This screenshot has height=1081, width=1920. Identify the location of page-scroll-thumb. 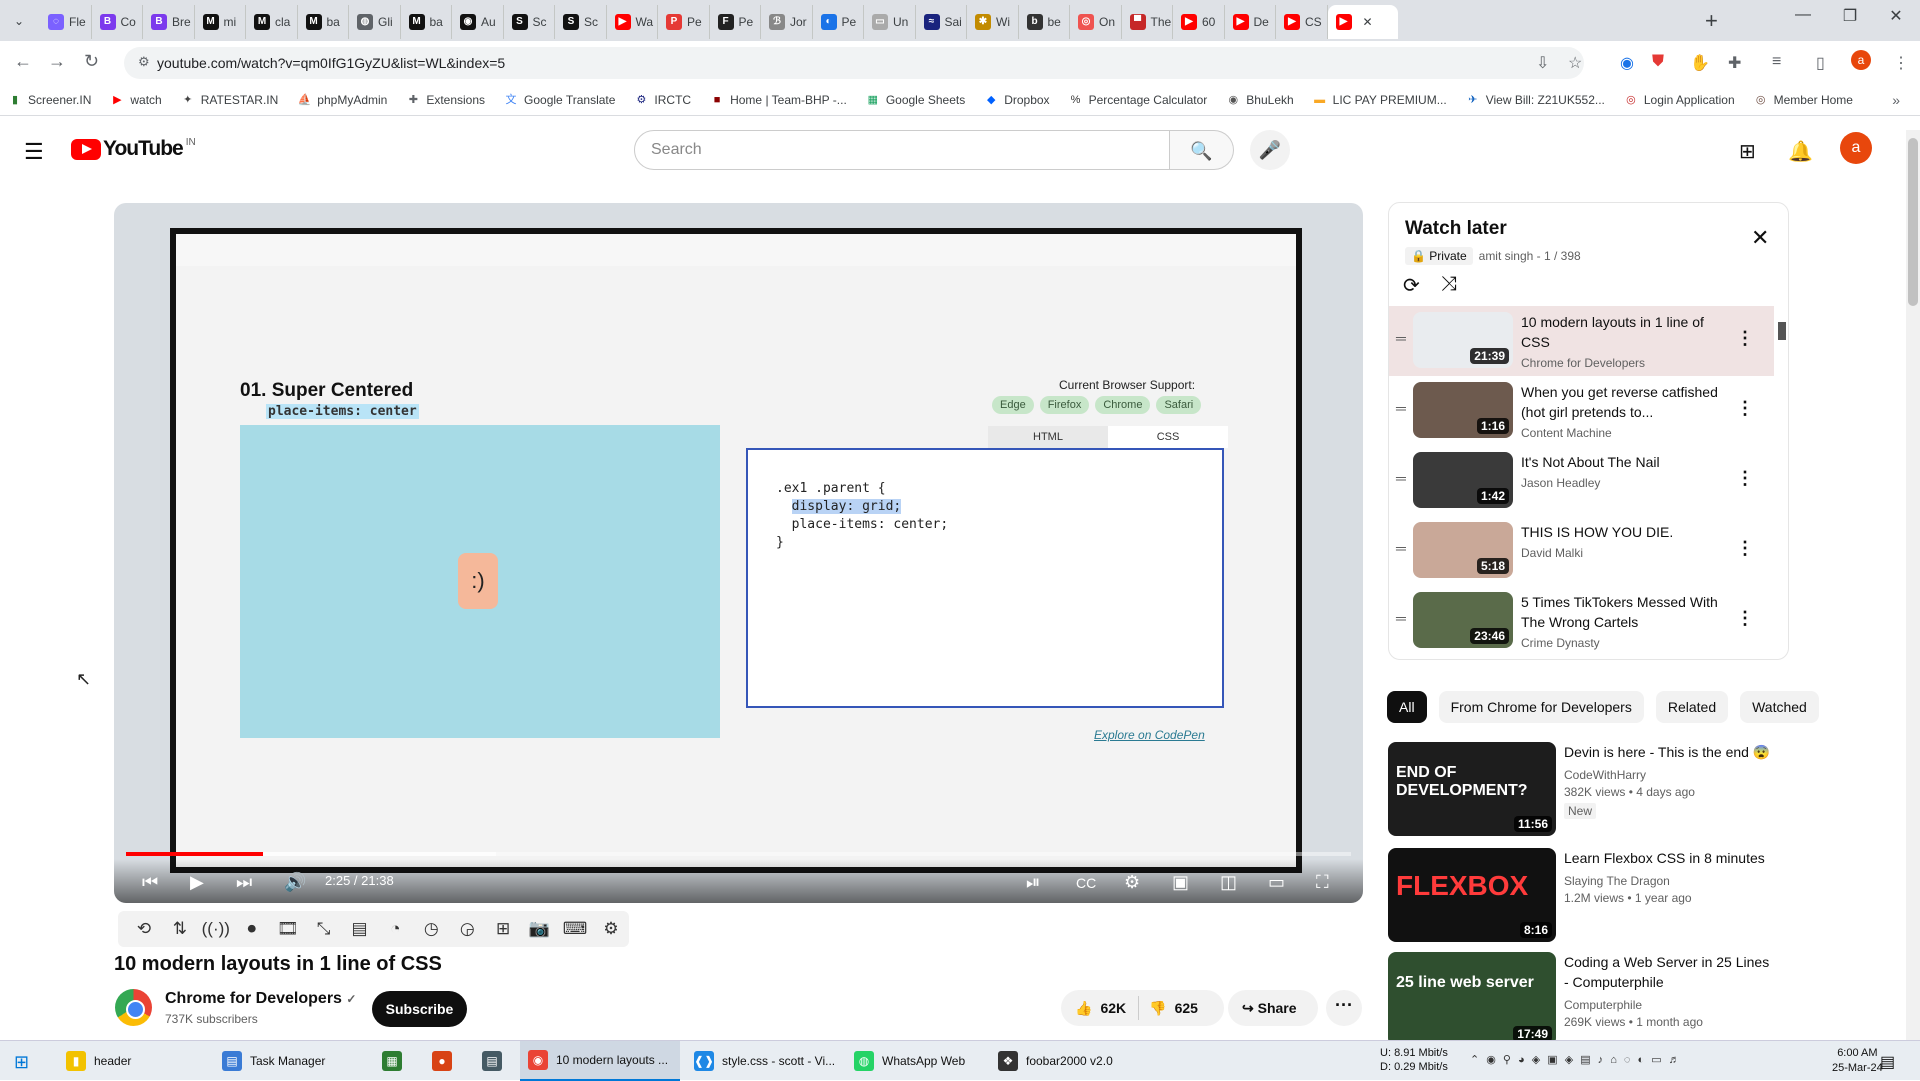
(1913, 222).